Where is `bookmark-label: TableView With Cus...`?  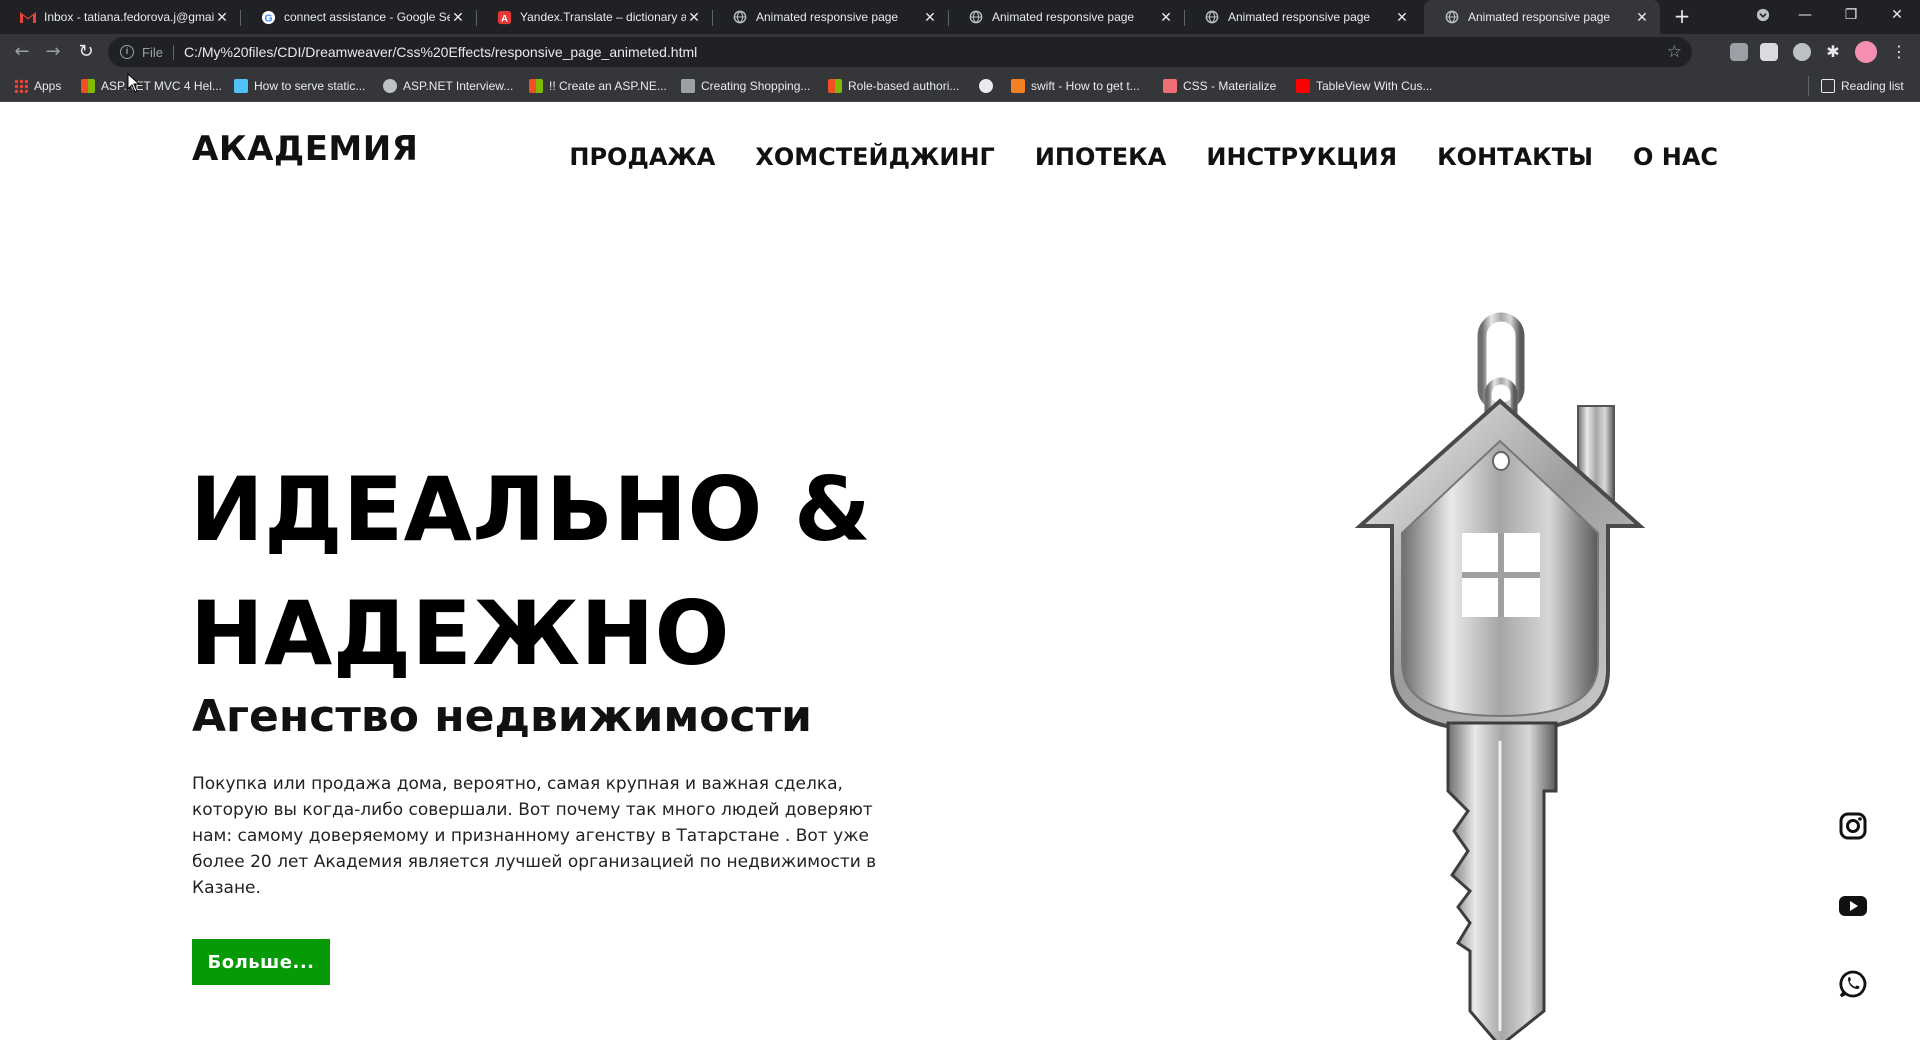 bookmark-label: TableView With Cus... is located at coordinates (1374, 86).